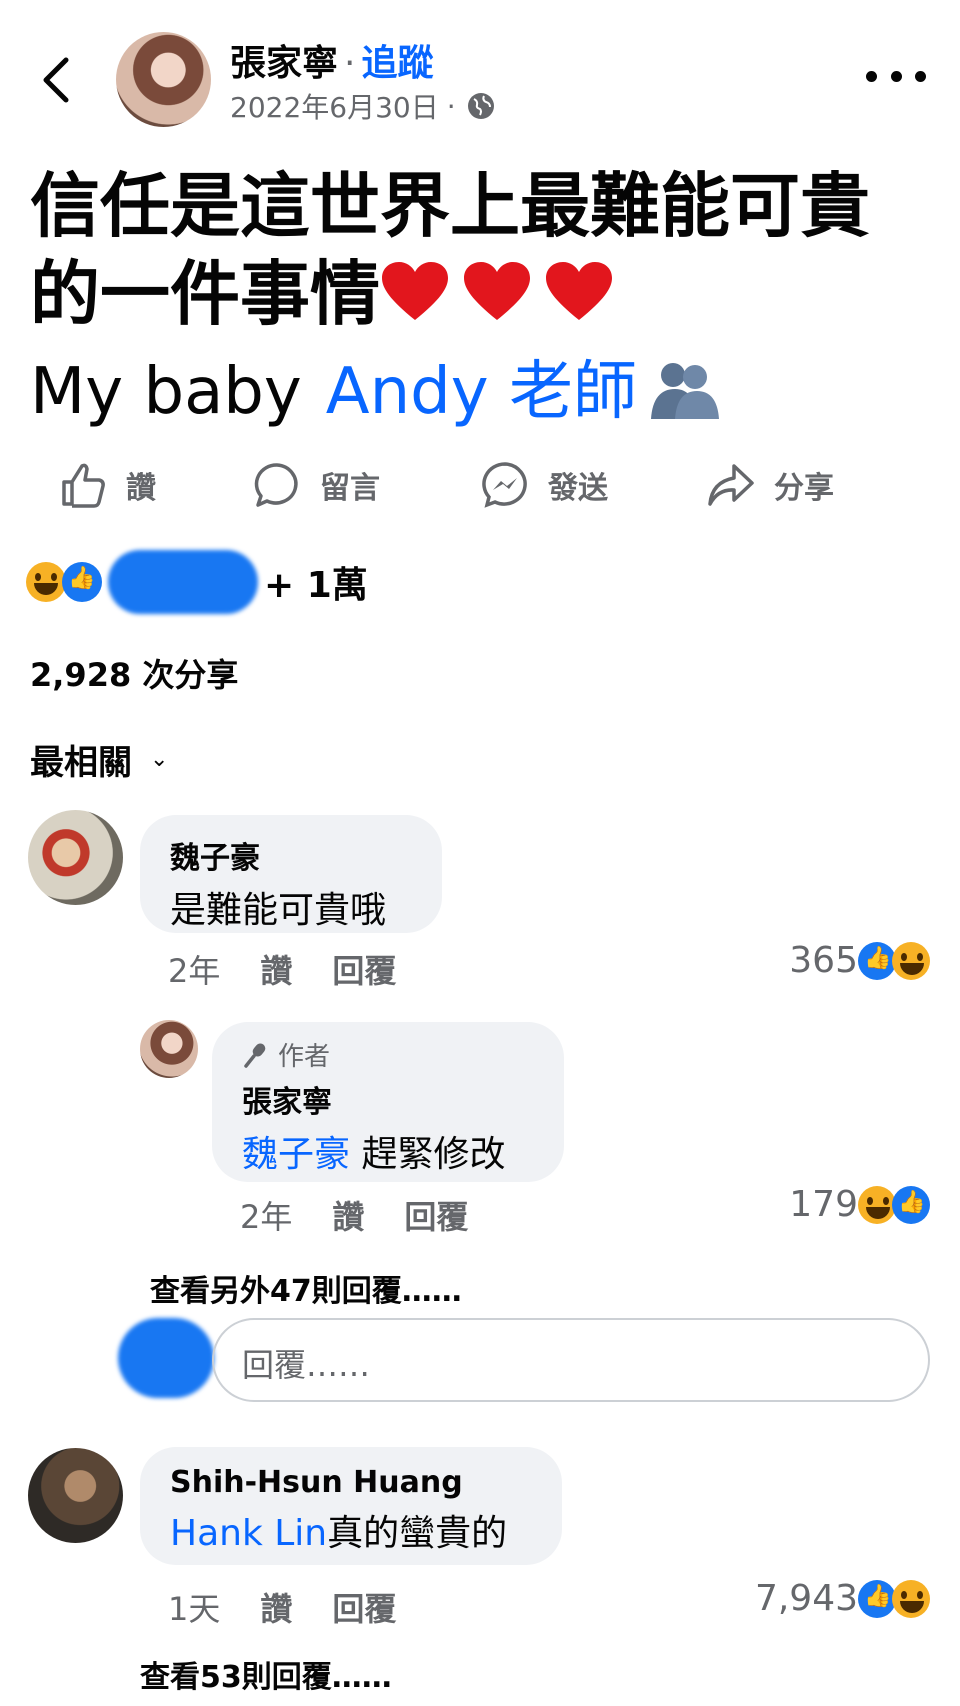 This screenshot has height=1706, width=960. I want to click on post-date-line: 2022年6月30日 ·, so click(363, 106).